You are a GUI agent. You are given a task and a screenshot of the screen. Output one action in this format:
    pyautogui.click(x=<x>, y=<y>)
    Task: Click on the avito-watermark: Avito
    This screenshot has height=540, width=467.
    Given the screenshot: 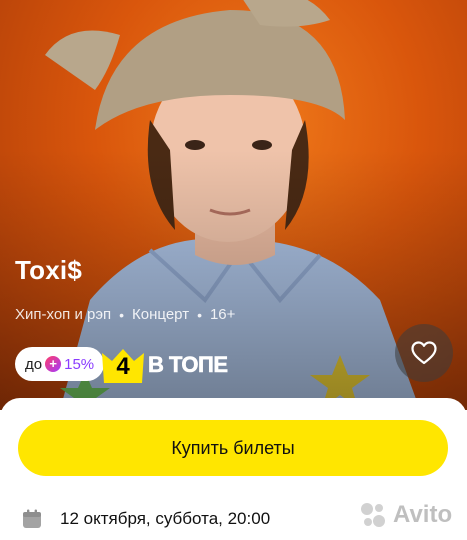 What is the action you would take?
    pyautogui.click(x=405, y=515)
    